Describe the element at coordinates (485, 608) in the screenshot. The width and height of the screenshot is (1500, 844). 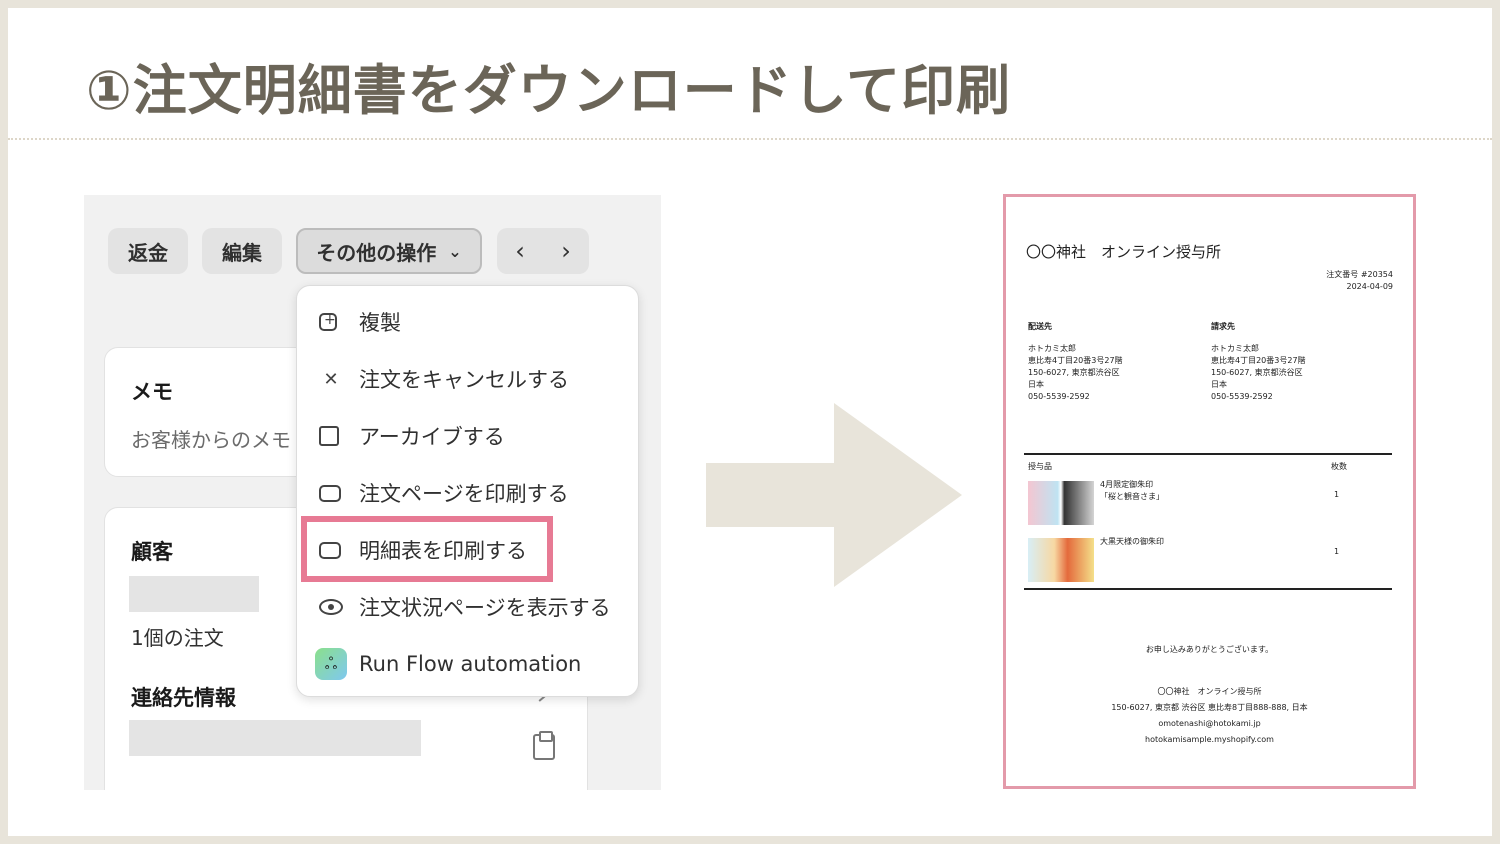
I see `menu-item-label: 注文状況ページを表示する` at that location.